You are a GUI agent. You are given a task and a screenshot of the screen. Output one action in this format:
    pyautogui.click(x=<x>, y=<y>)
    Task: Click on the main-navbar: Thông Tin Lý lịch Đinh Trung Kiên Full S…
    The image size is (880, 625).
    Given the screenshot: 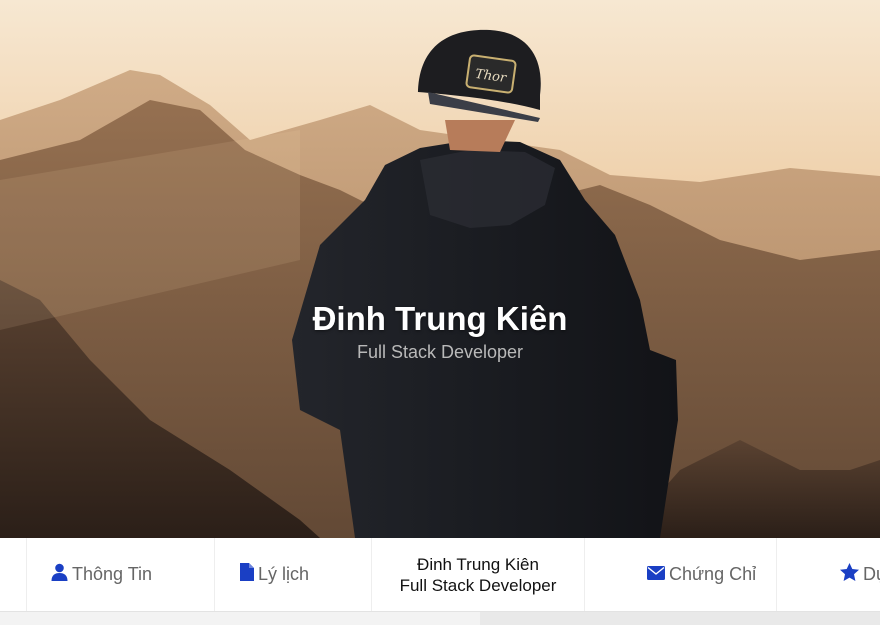 What is the action you would take?
    pyautogui.click(x=440, y=575)
    